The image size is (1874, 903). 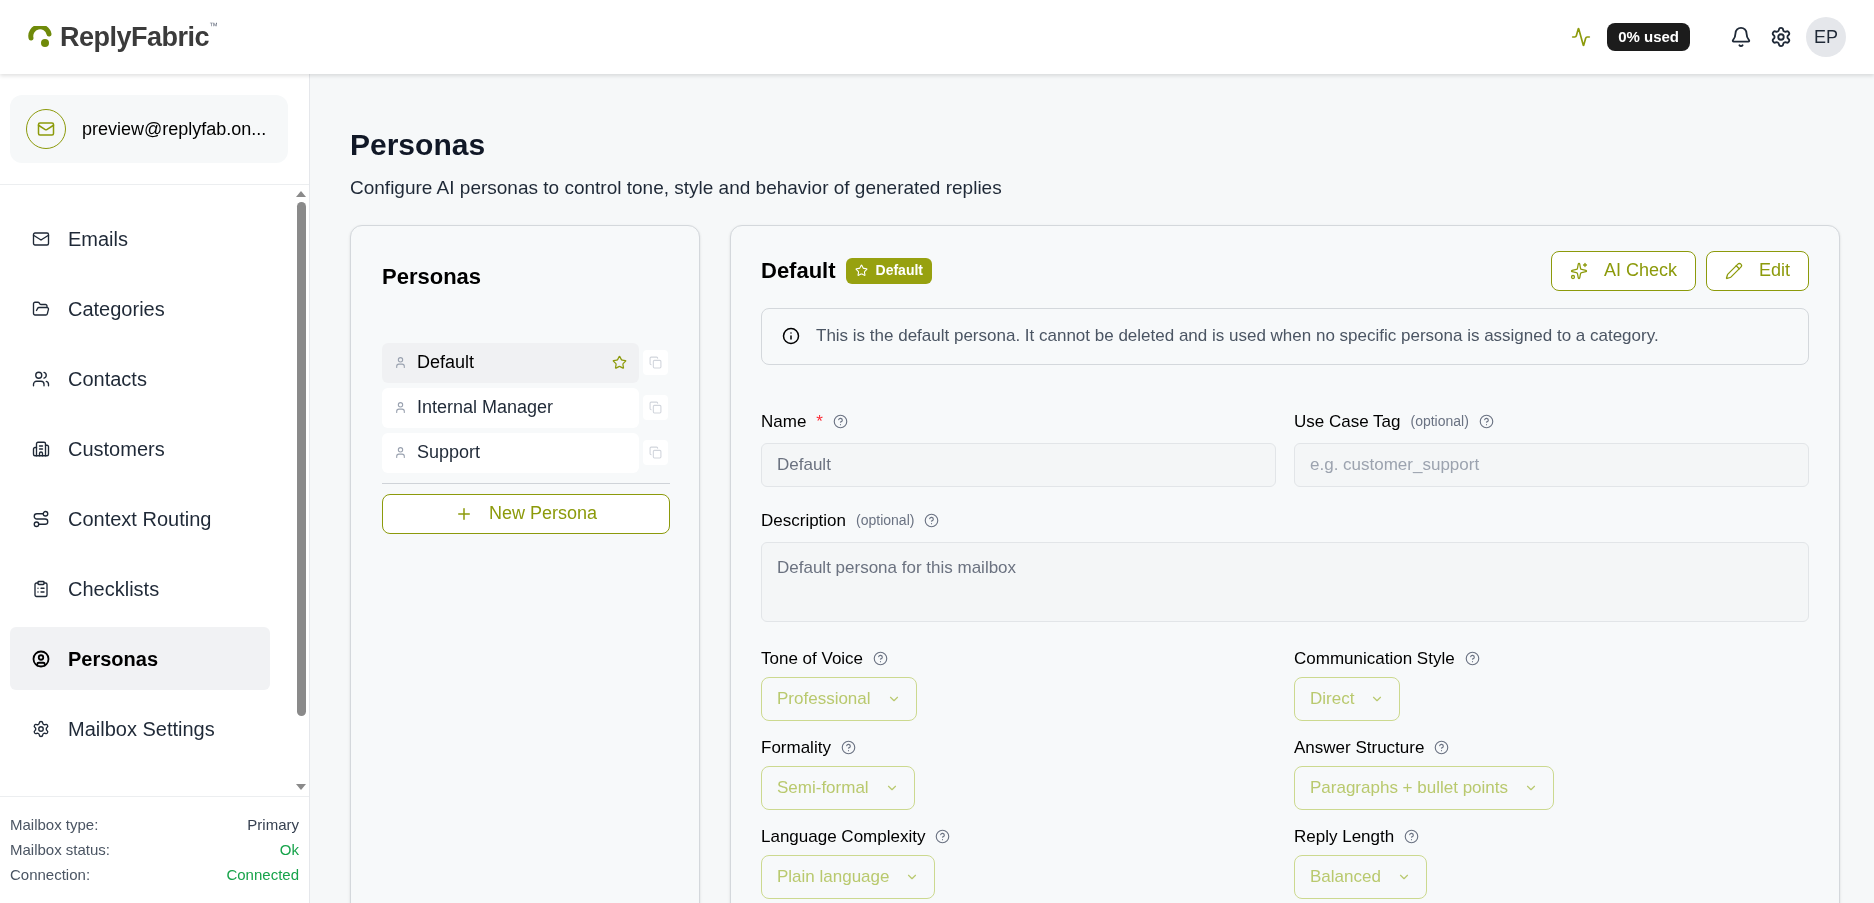 What do you see at coordinates (796, 747) in the screenshot?
I see `field-label: Formality` at bounding box center [796, 747].